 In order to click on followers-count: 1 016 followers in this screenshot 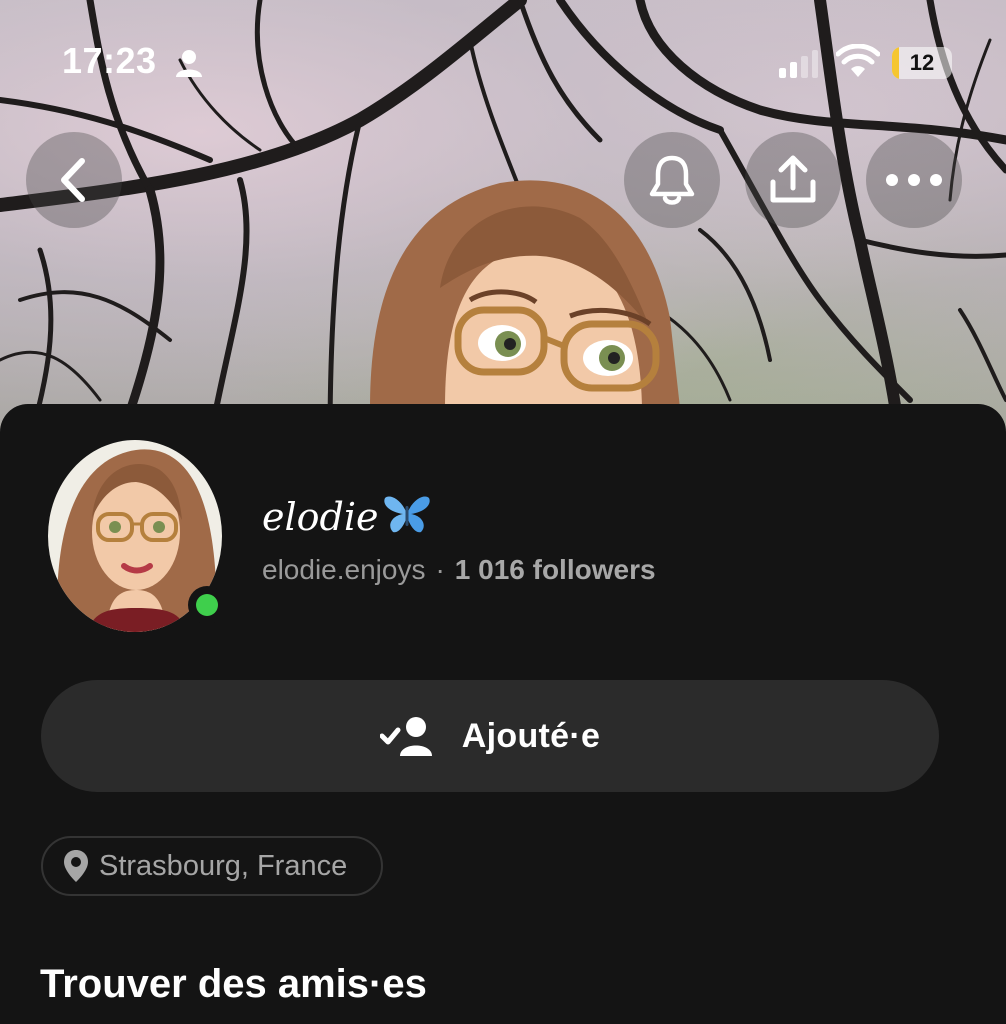, I will do `click(555, 569)`.